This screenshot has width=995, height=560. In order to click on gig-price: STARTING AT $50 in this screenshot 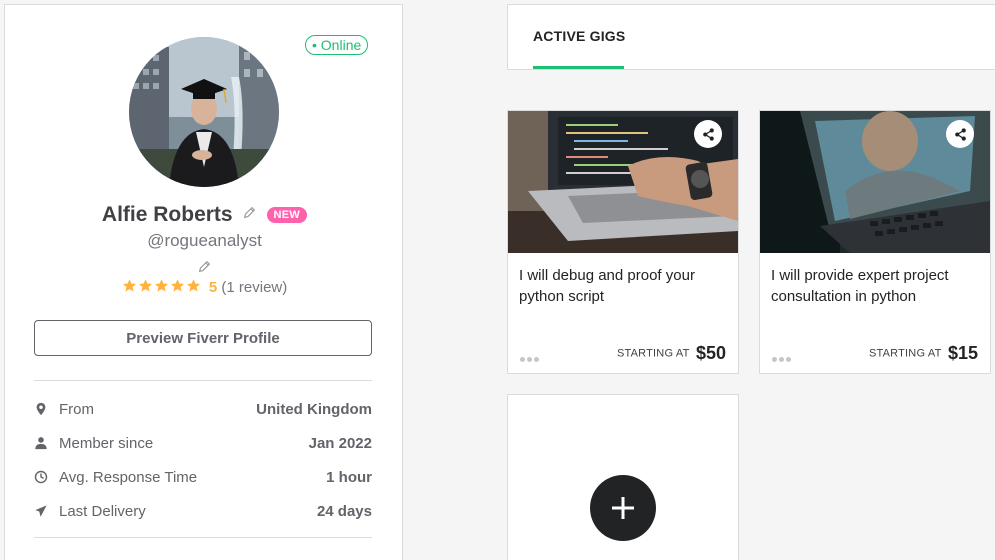, I will do `click(671, 353)`.